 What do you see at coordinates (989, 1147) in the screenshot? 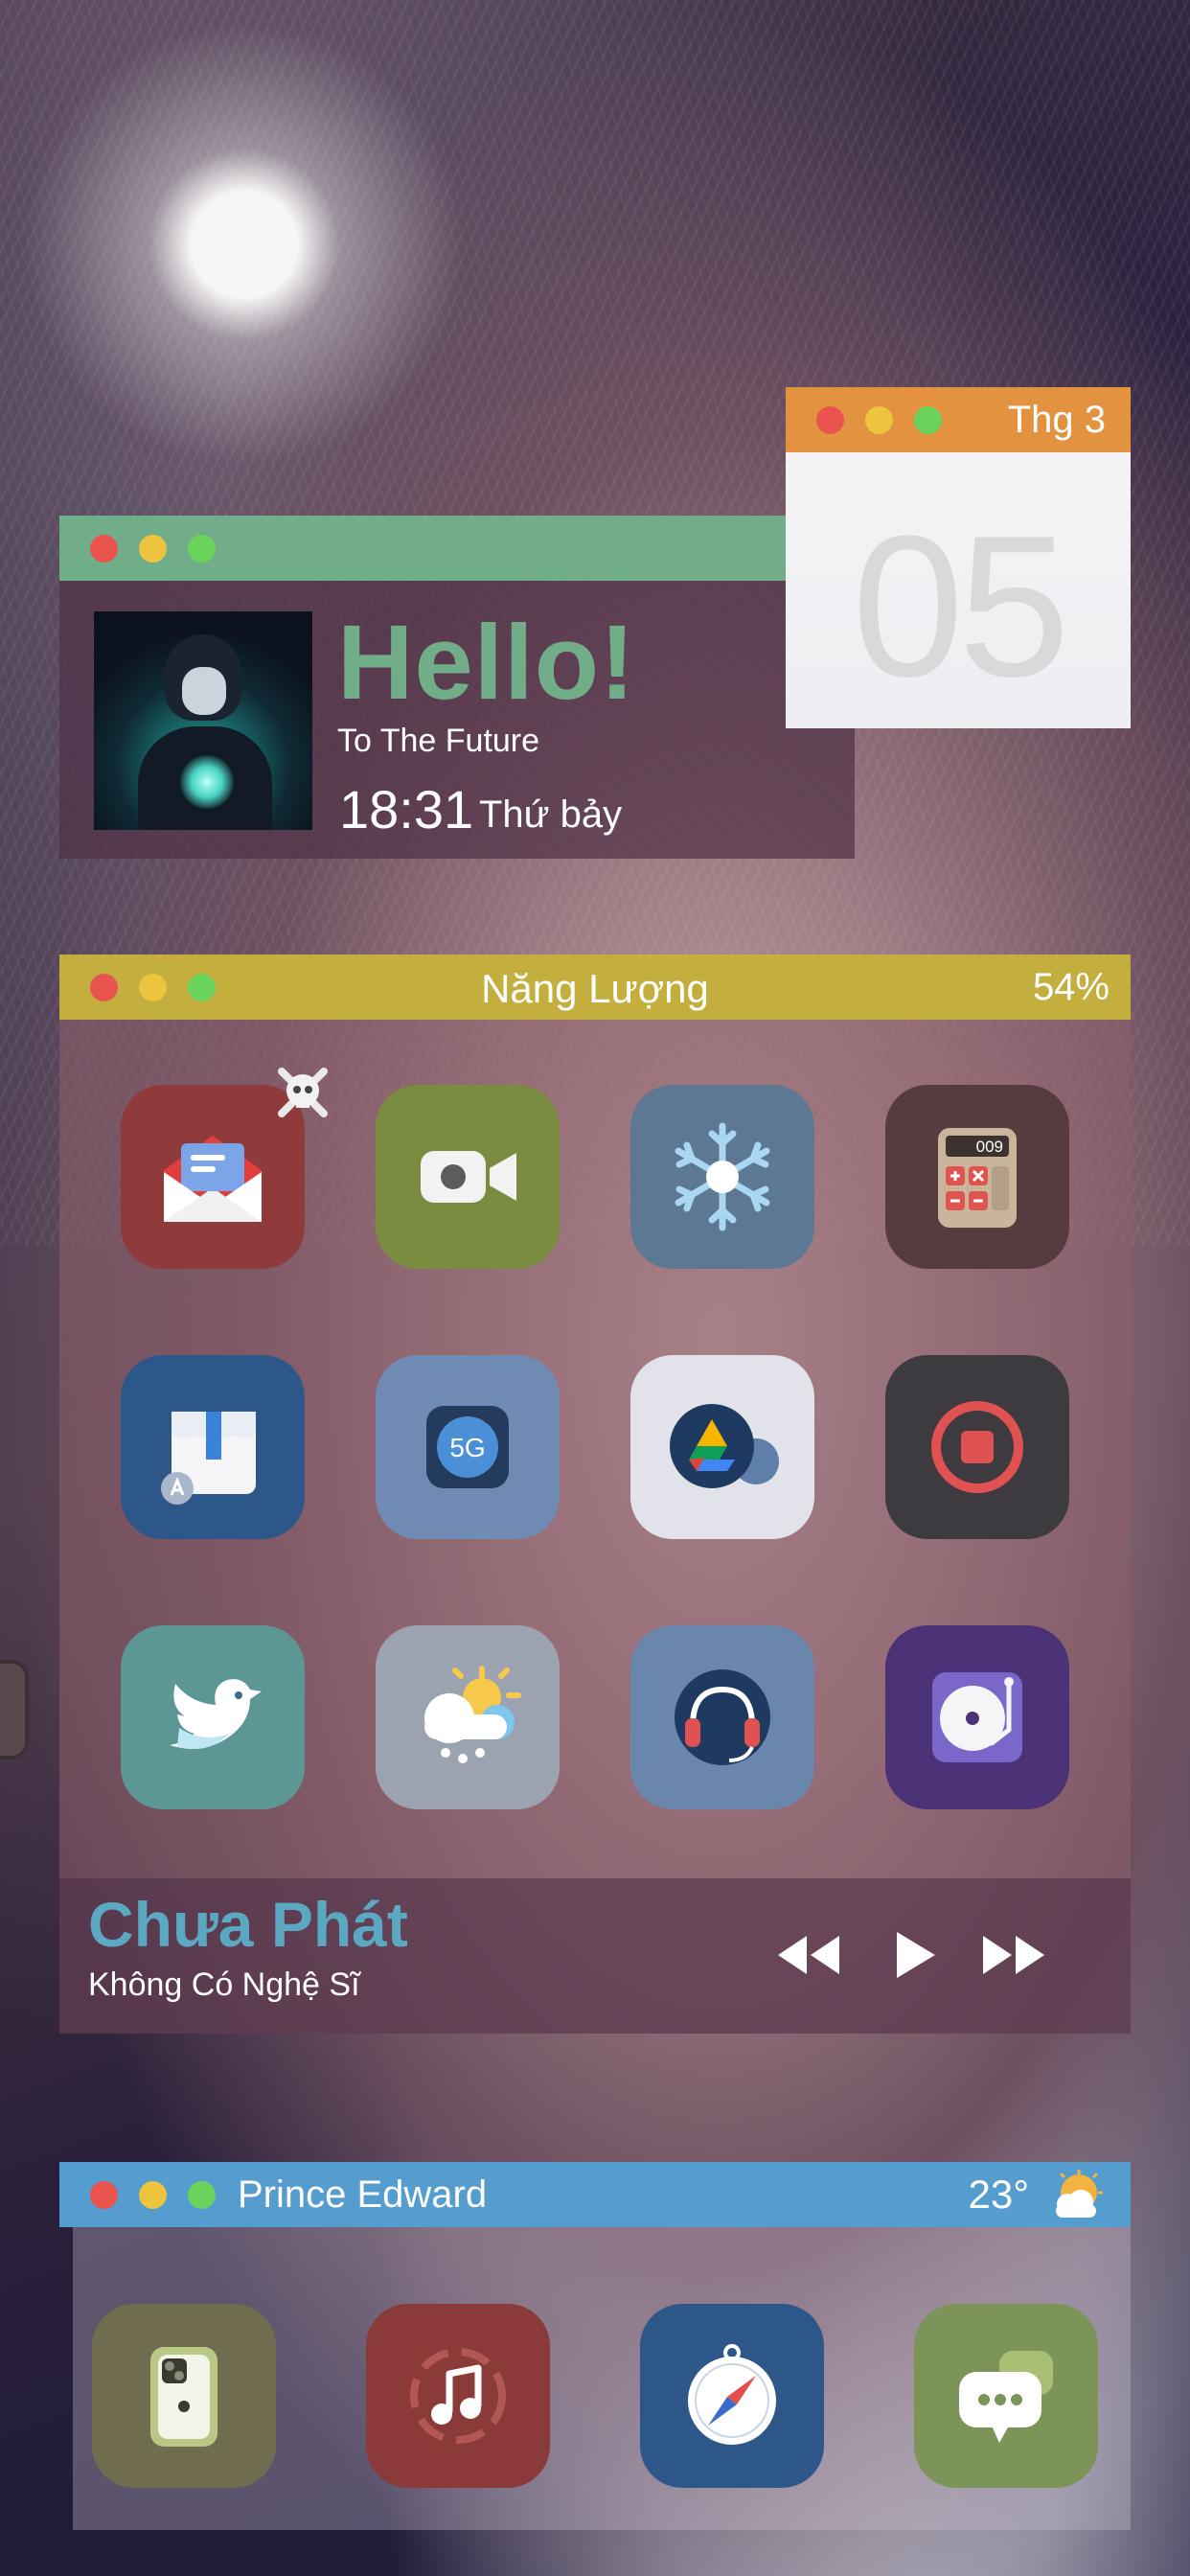
I see `calculator-display: 009` at bounding box center [989, 1147].